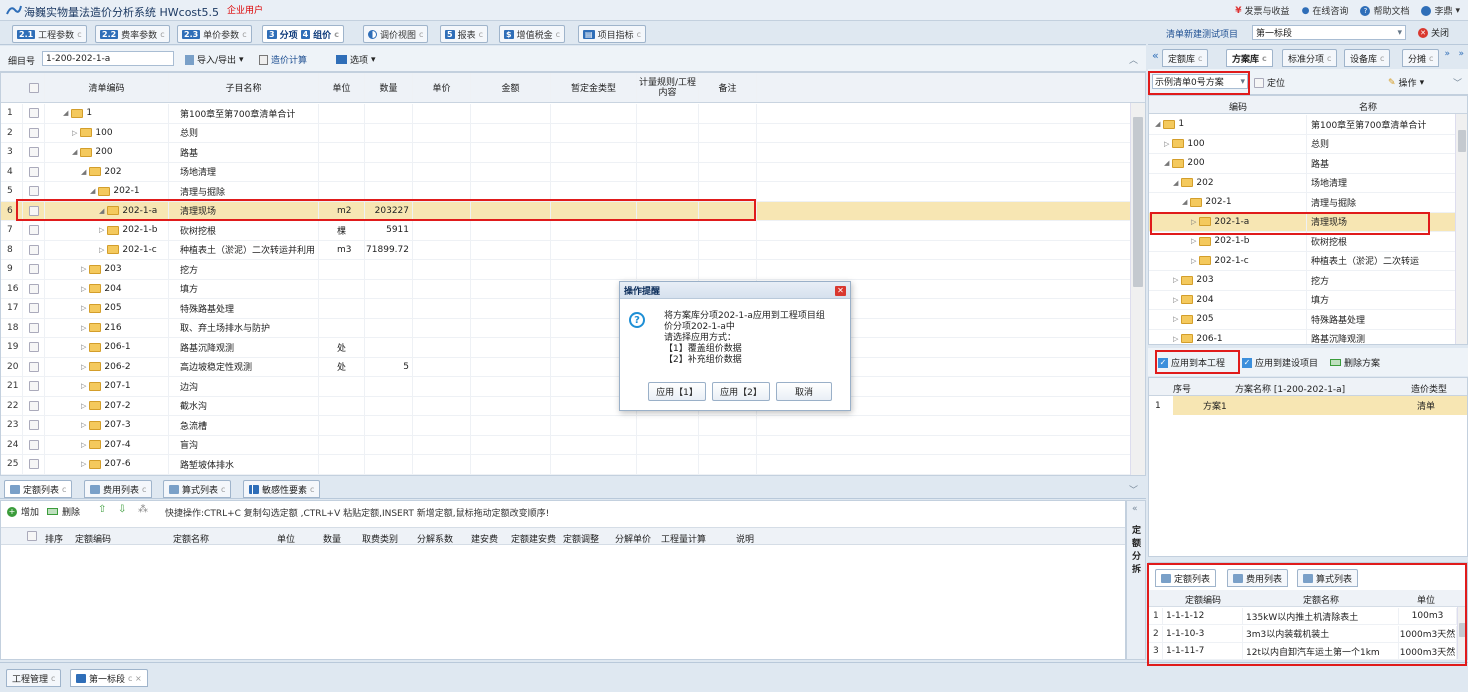 Image resolution: width=1468 pixels, height=692 pixels. Describe the element at coordinates (1308, 281) in the screenshot. I see `tree-row: ▷ 203 挖方` at that location.